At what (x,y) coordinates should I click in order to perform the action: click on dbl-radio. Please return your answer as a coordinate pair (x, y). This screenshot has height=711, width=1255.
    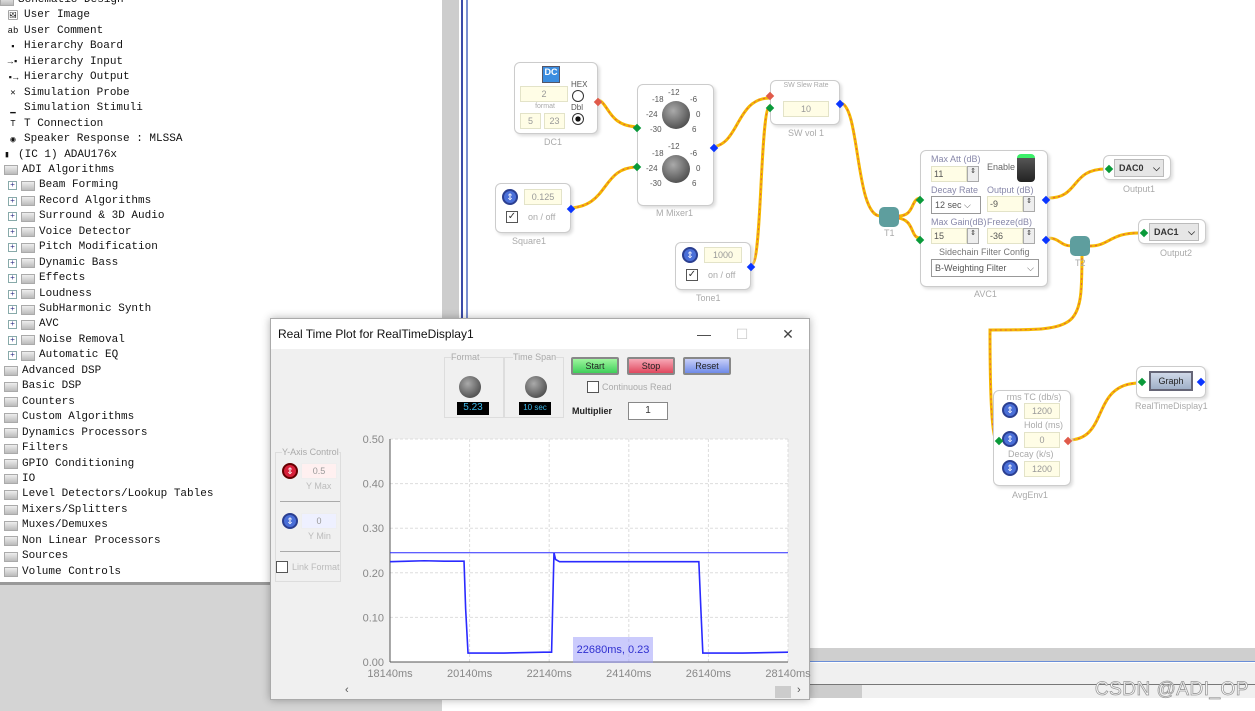
    Looking at the image, I should click on (578, 119).